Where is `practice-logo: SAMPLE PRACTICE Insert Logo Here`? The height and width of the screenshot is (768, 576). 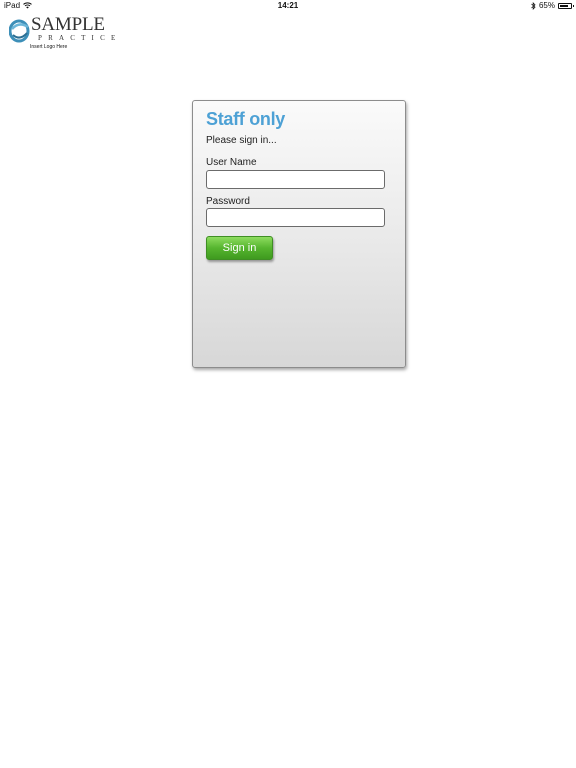 practice-logo: SAMPLE PRACTICE Insert Logo Here is located at coordinates (64, 34).